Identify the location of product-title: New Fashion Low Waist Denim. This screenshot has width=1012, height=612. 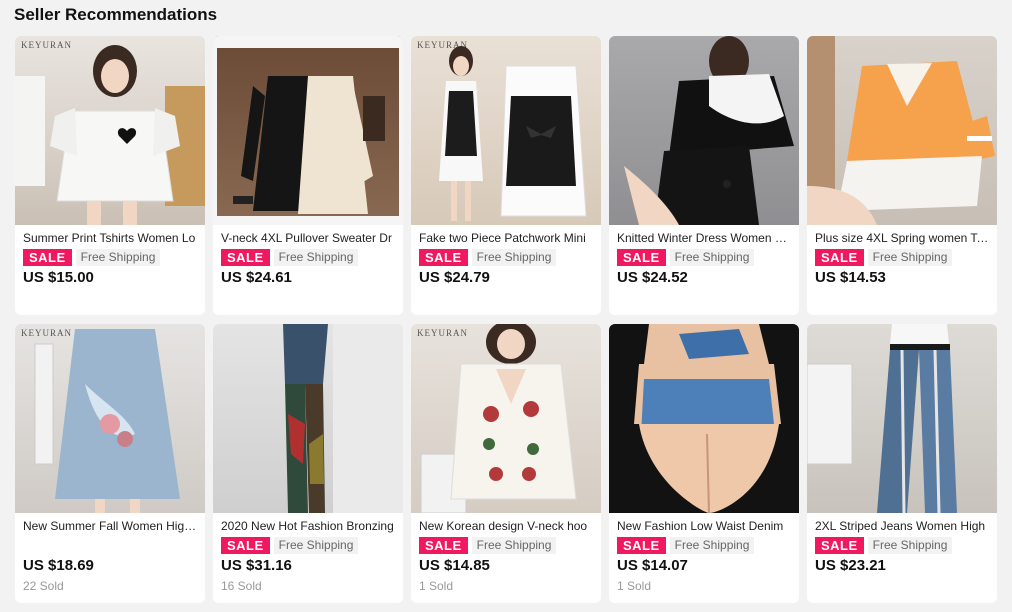
(704, 526).